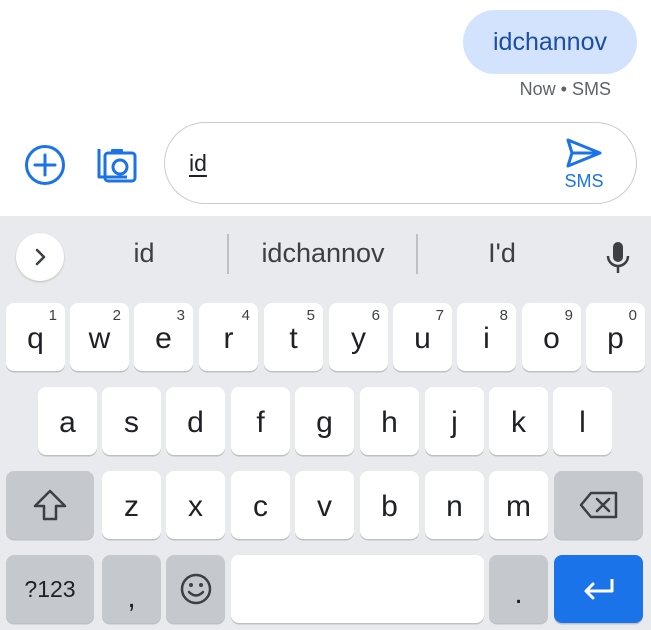 This screenshot has height=630, width=651. I want to click on enter-key, so click(598, 589).